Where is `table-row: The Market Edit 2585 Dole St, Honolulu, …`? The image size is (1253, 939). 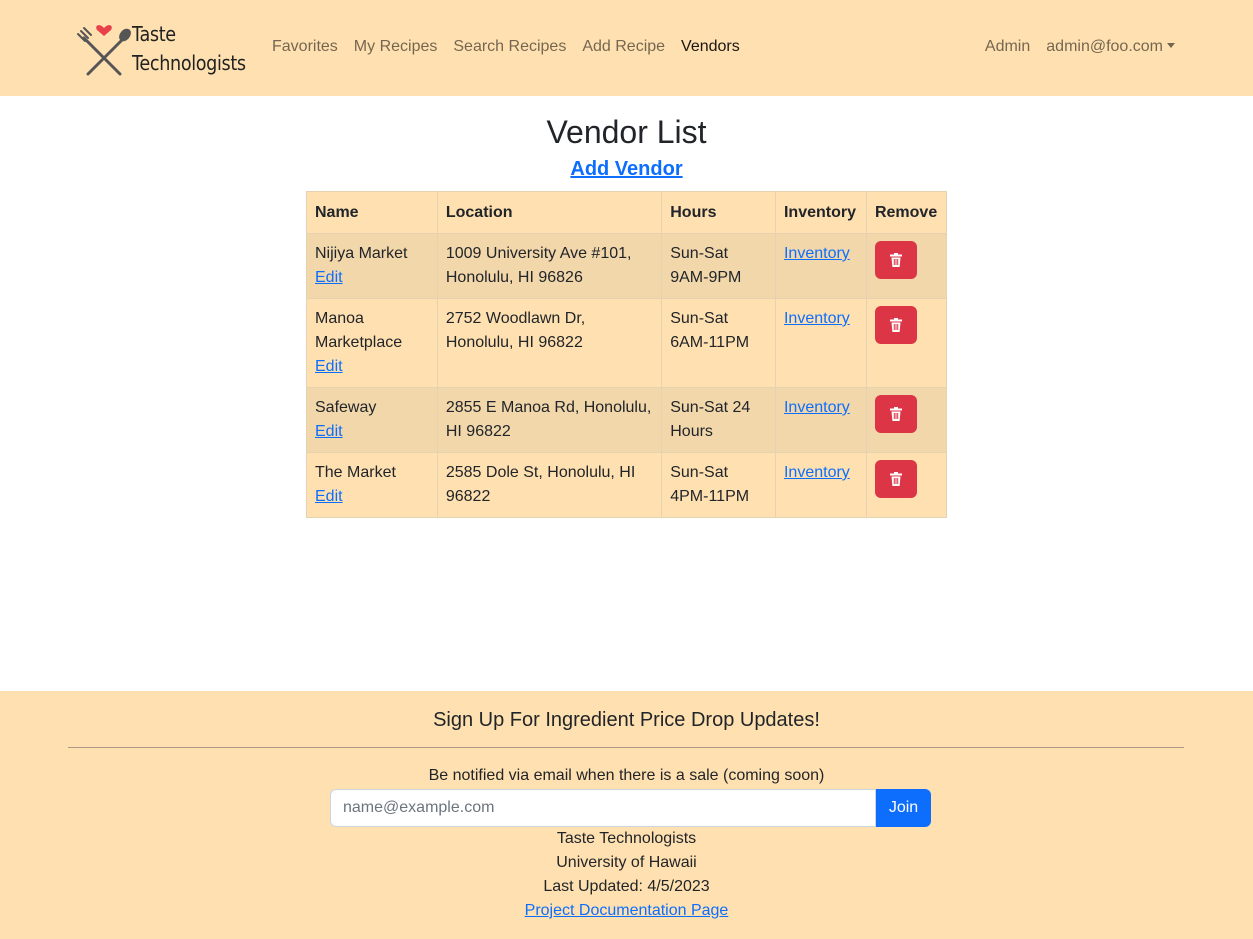
table-row: The Market Edit 2585 Dole St, Honolulu, … is located at coordinates (627, 485).